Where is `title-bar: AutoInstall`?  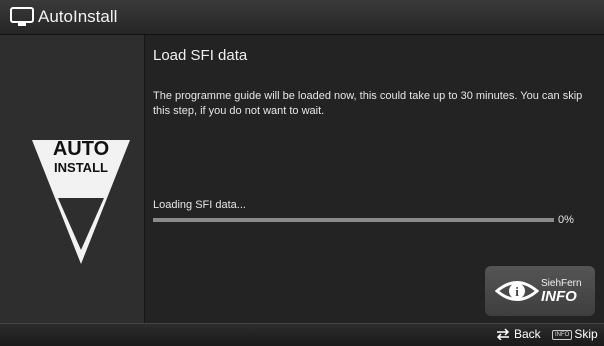
title-bar: AutoInstall is located at coordinates (302, 17).